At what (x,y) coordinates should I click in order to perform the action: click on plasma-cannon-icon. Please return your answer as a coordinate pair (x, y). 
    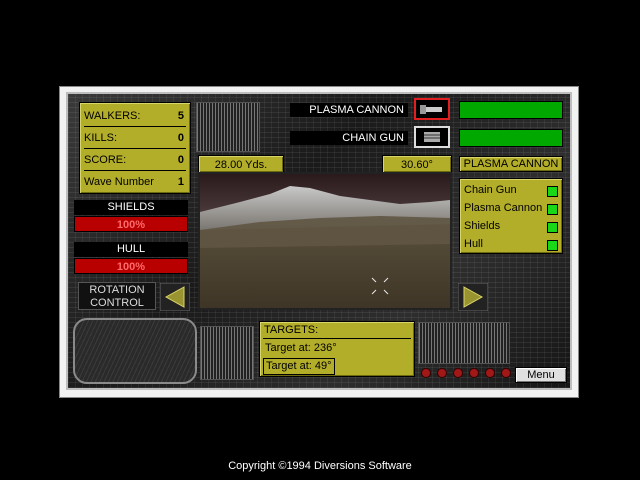
    Looking at the image, I should click on (431, 109).